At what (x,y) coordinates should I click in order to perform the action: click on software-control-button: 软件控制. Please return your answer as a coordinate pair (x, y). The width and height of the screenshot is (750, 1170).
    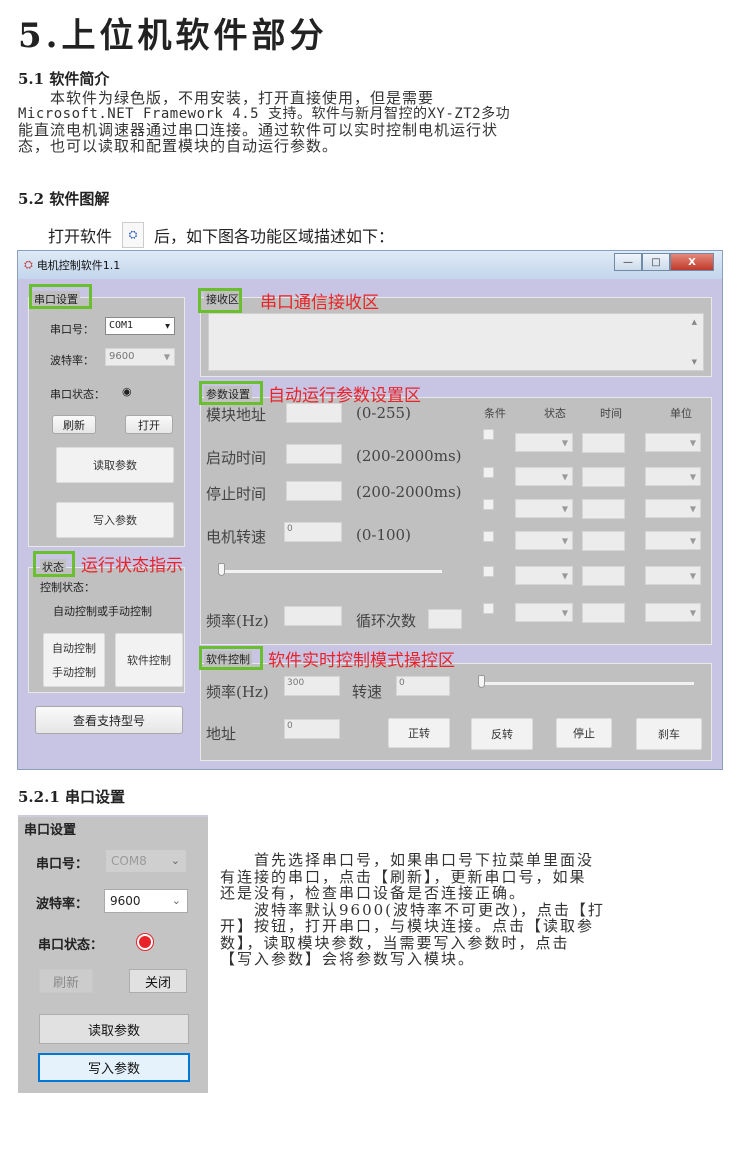
    Looking at the image, I should click on (149, 660).